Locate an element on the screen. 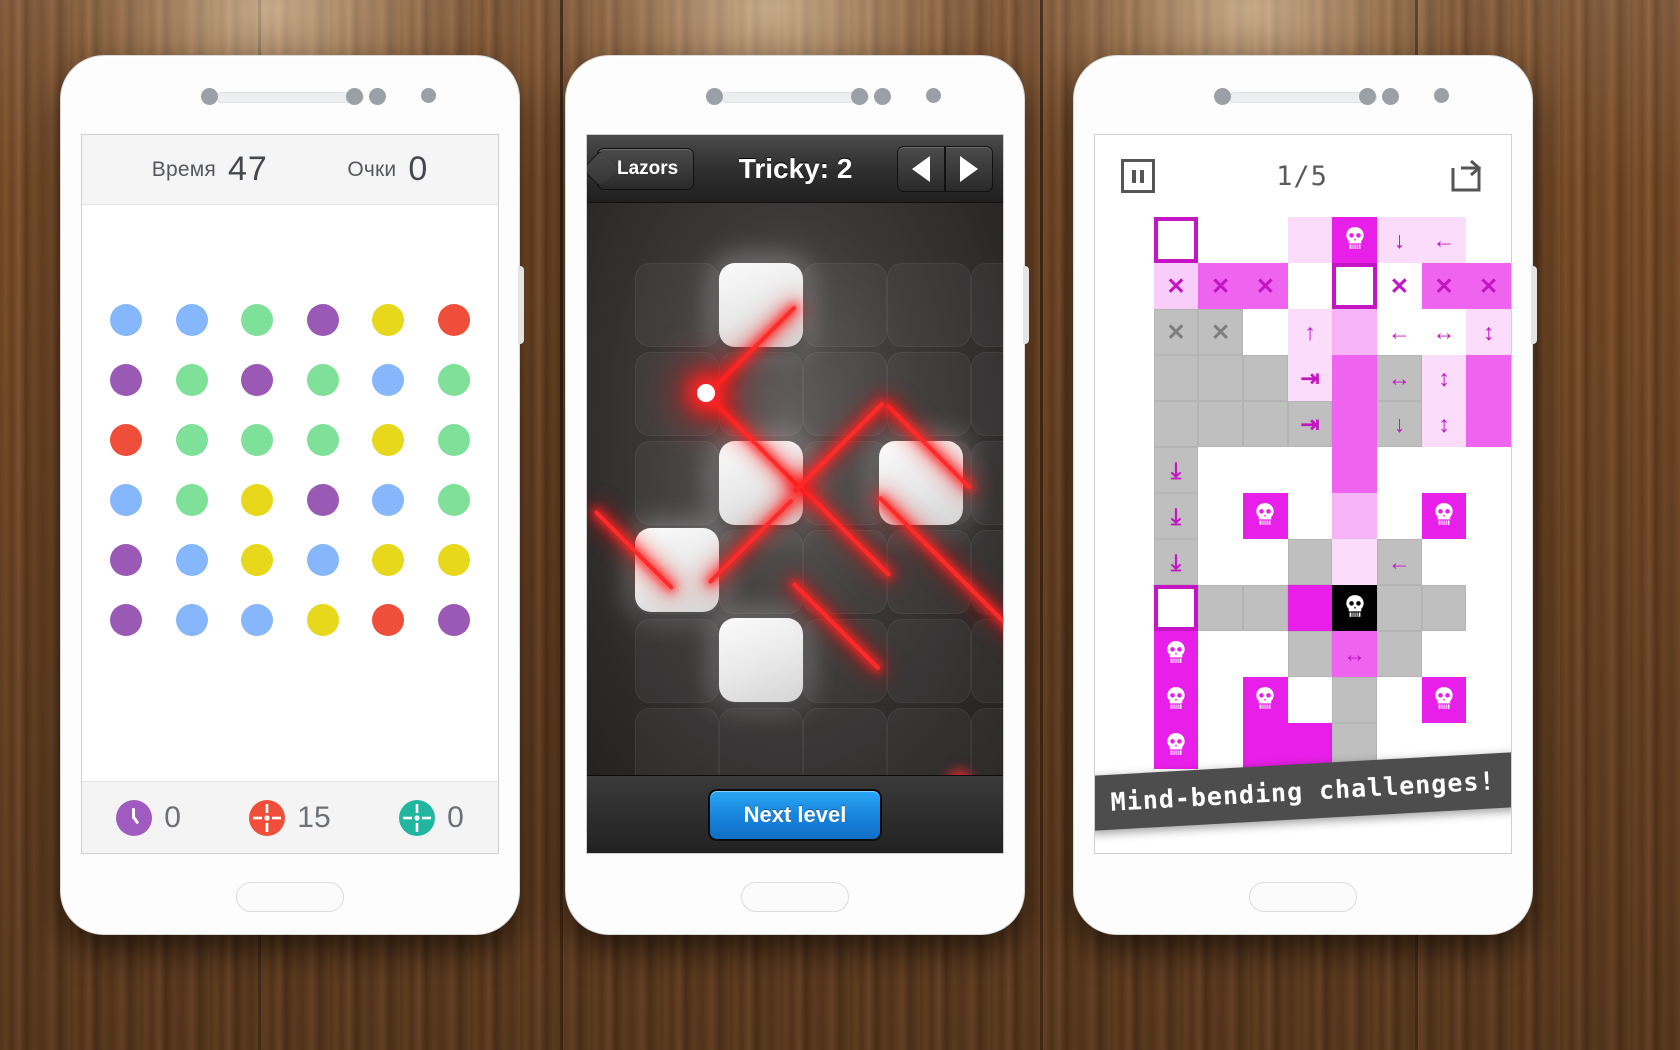 The width and height of the screenshot is (1680, 1050). puzzle-cell: ↕ is located at coordinates (1488, 332).